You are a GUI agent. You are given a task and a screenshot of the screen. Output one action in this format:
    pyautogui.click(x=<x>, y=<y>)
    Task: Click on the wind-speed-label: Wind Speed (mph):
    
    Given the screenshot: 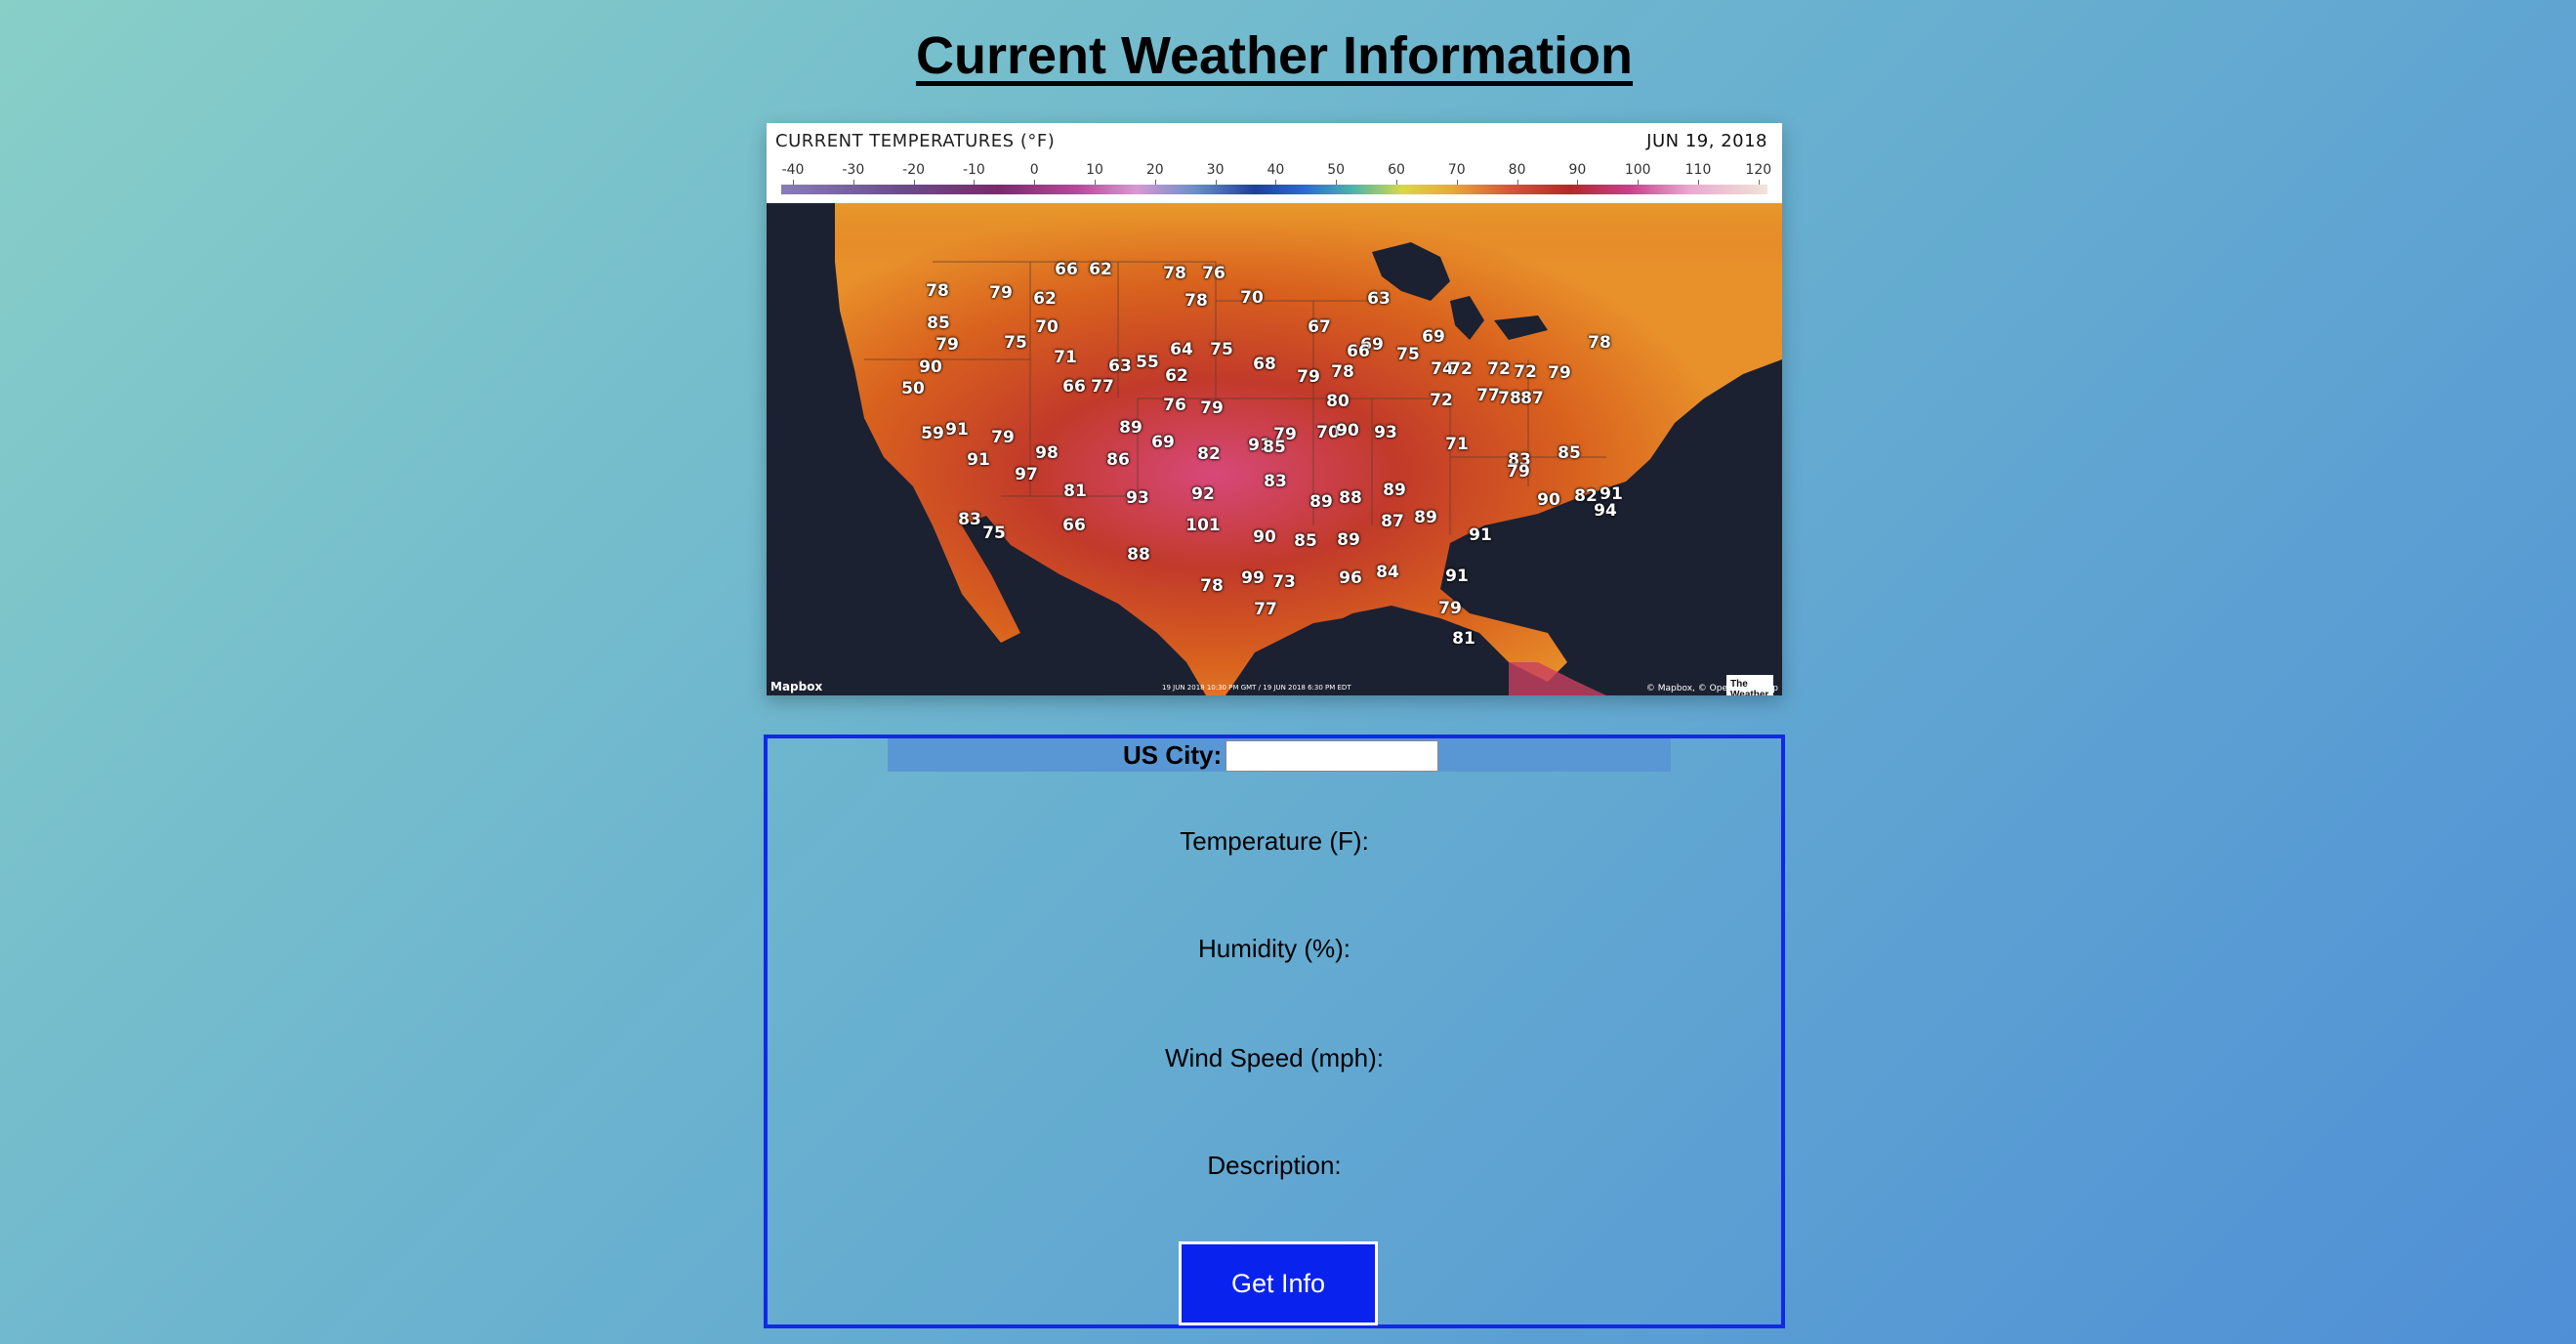 What is the action you would take?
    pyautogui.click(x=1274, y=1057)
    